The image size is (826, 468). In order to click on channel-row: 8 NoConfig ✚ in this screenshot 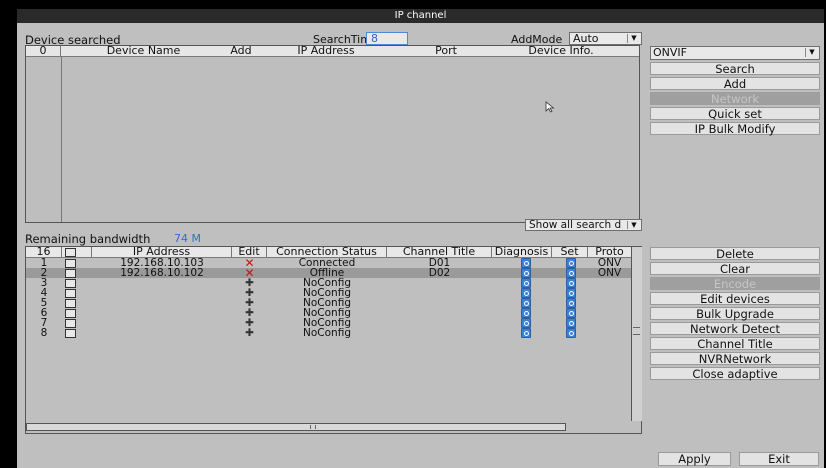, I will do `click(328, 333)`.